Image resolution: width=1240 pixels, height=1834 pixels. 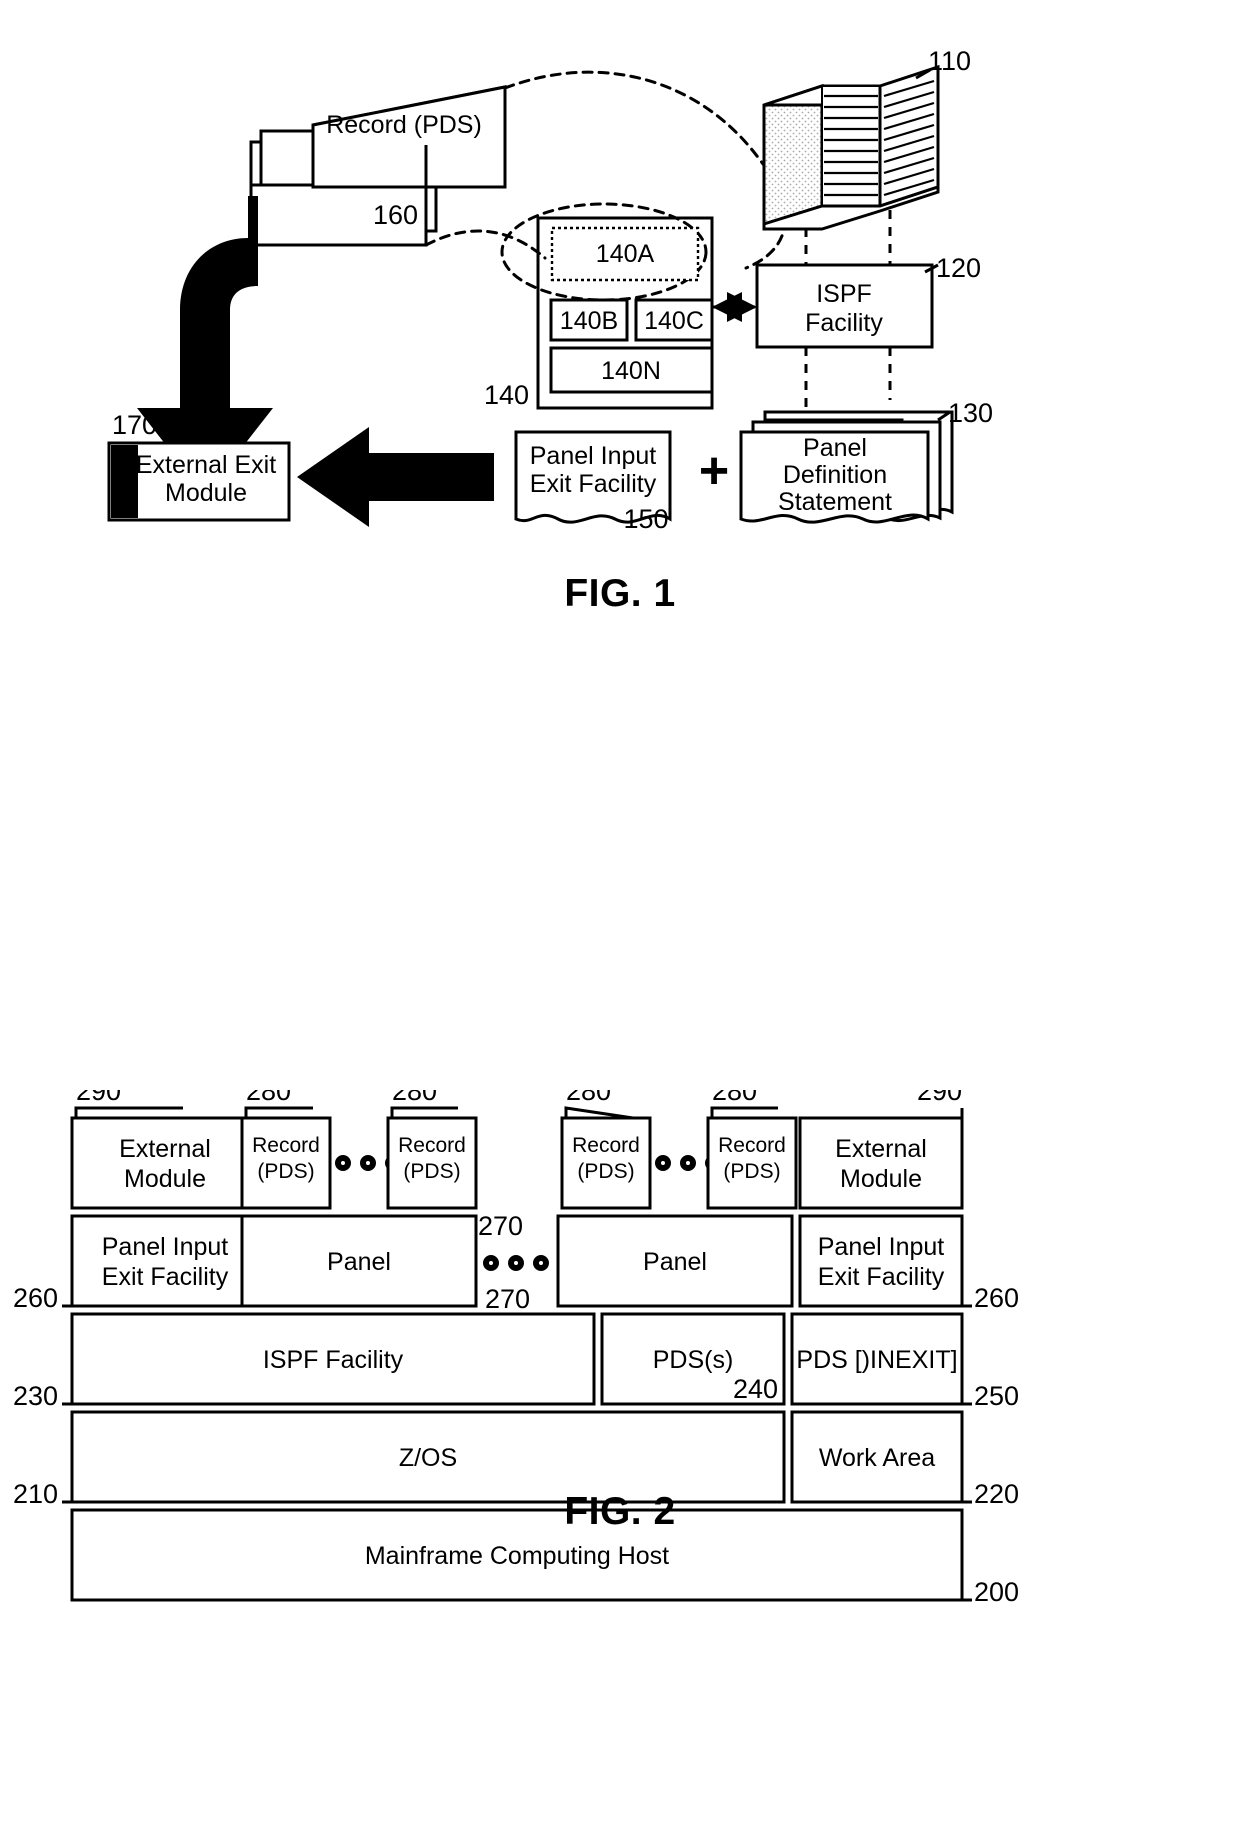 What do you see at coordinates (734, 307) in the screenshot?
I see `bidirectional-link` at bounding box center [734, 307].